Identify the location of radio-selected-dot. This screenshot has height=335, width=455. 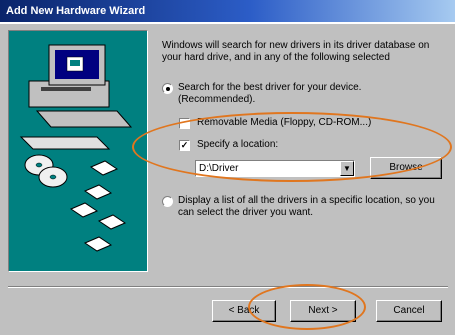
(168, 89).